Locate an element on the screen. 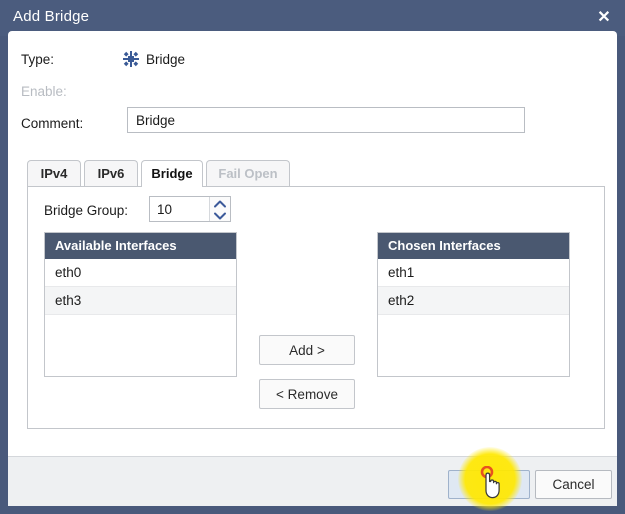 This screenshot has width=625, height=514. list-item: eth1 is located at coordinates (473, 273).